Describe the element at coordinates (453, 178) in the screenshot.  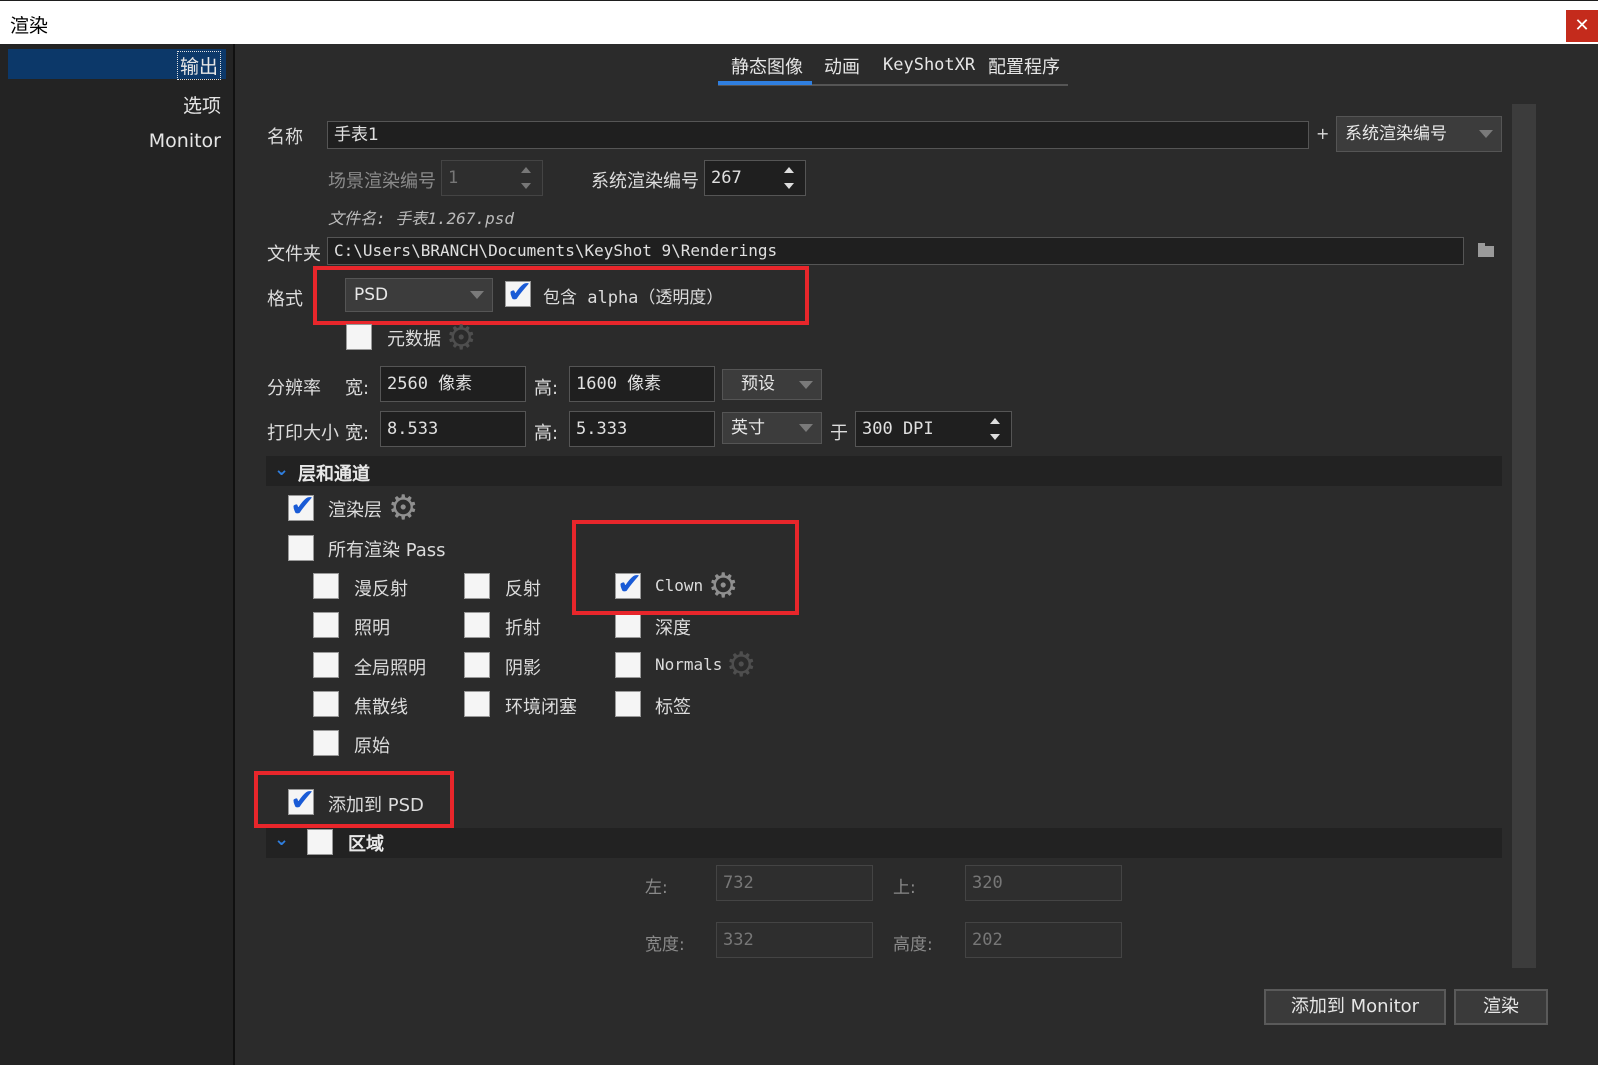
I see `scene-render-number-value: 1` at that location.